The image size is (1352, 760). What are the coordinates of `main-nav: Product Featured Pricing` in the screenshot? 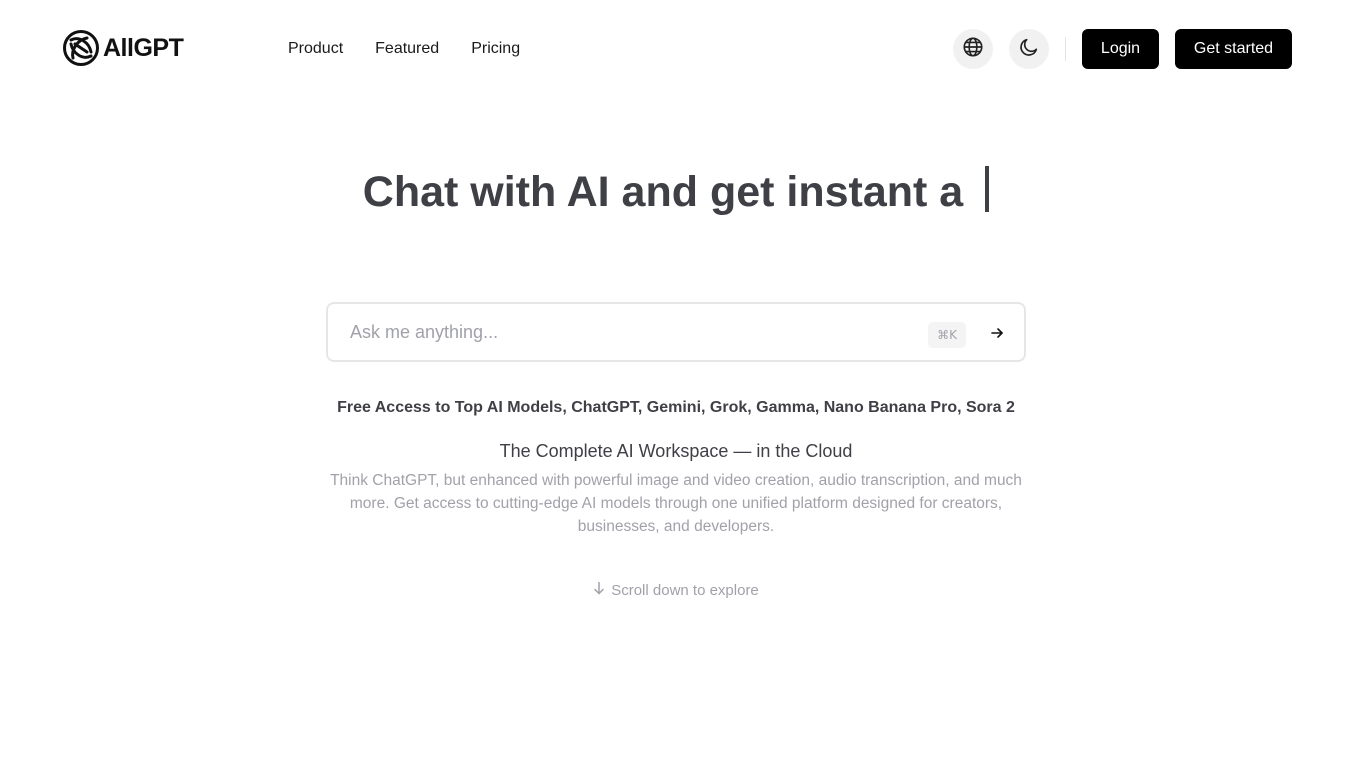 It's located at (404, 49).